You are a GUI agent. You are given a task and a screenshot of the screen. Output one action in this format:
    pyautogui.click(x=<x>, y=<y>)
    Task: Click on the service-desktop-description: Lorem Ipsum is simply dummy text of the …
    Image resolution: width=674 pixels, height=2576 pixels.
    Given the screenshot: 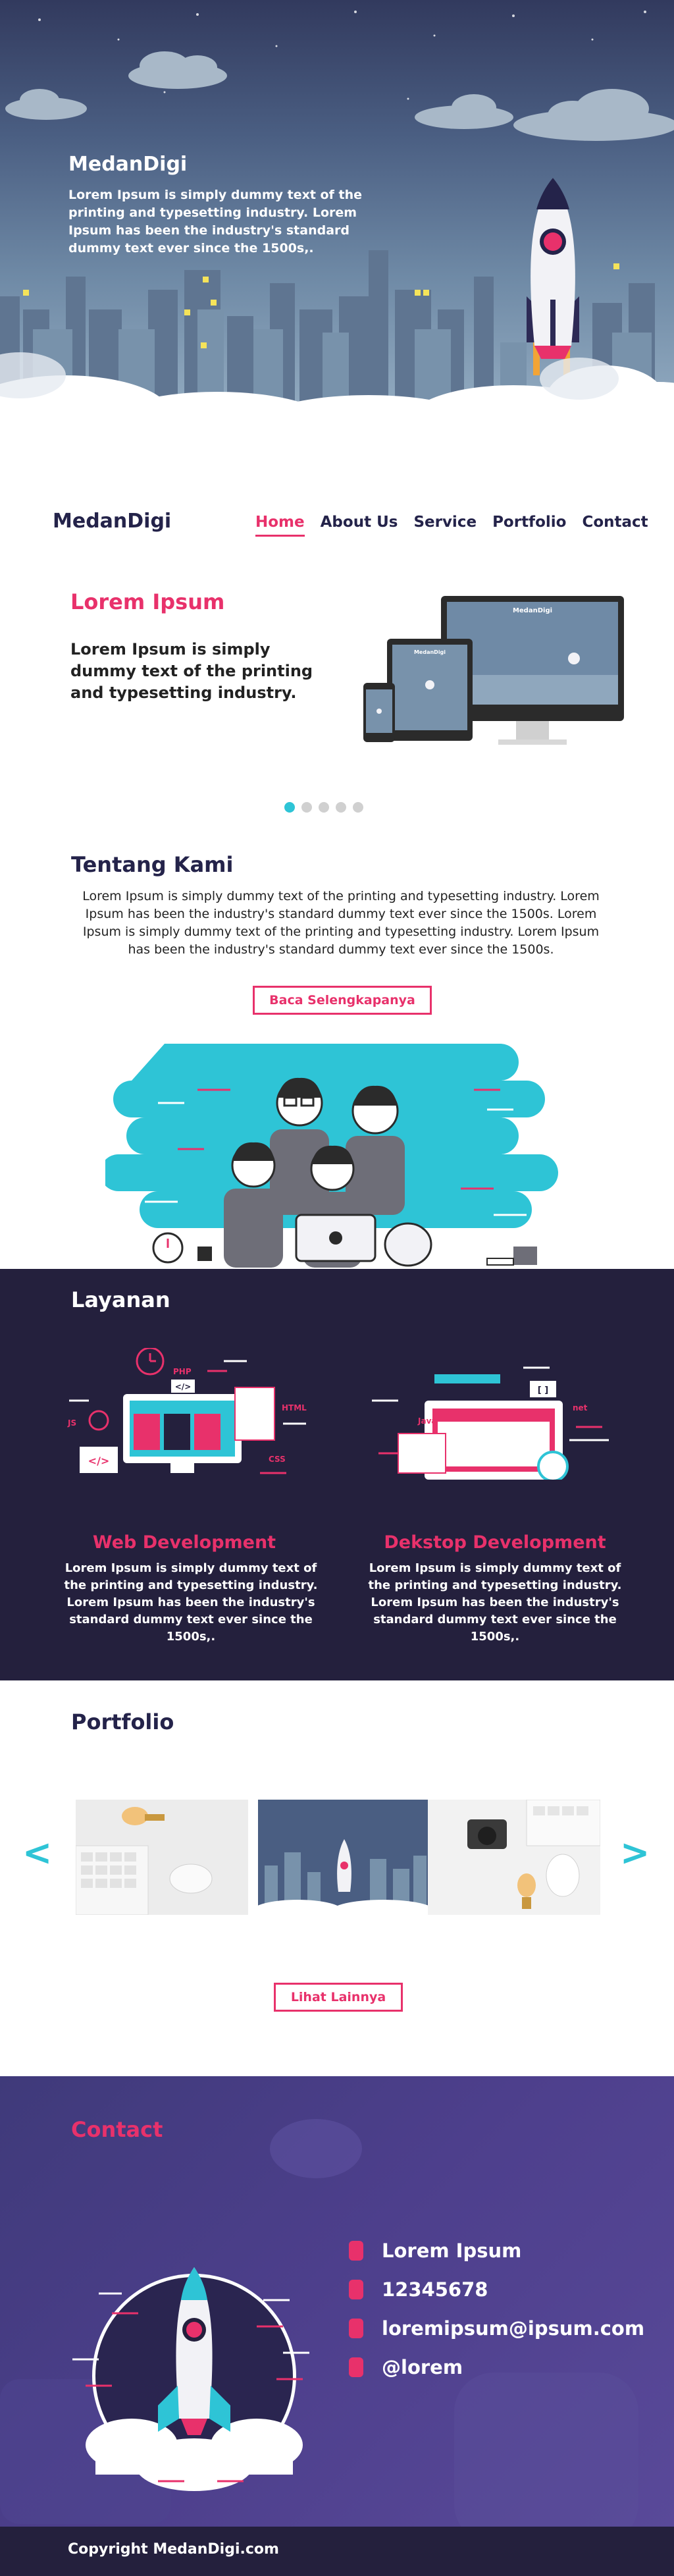 What is the action you would take?
    pyautogui.click(x=495, y=1602)
    